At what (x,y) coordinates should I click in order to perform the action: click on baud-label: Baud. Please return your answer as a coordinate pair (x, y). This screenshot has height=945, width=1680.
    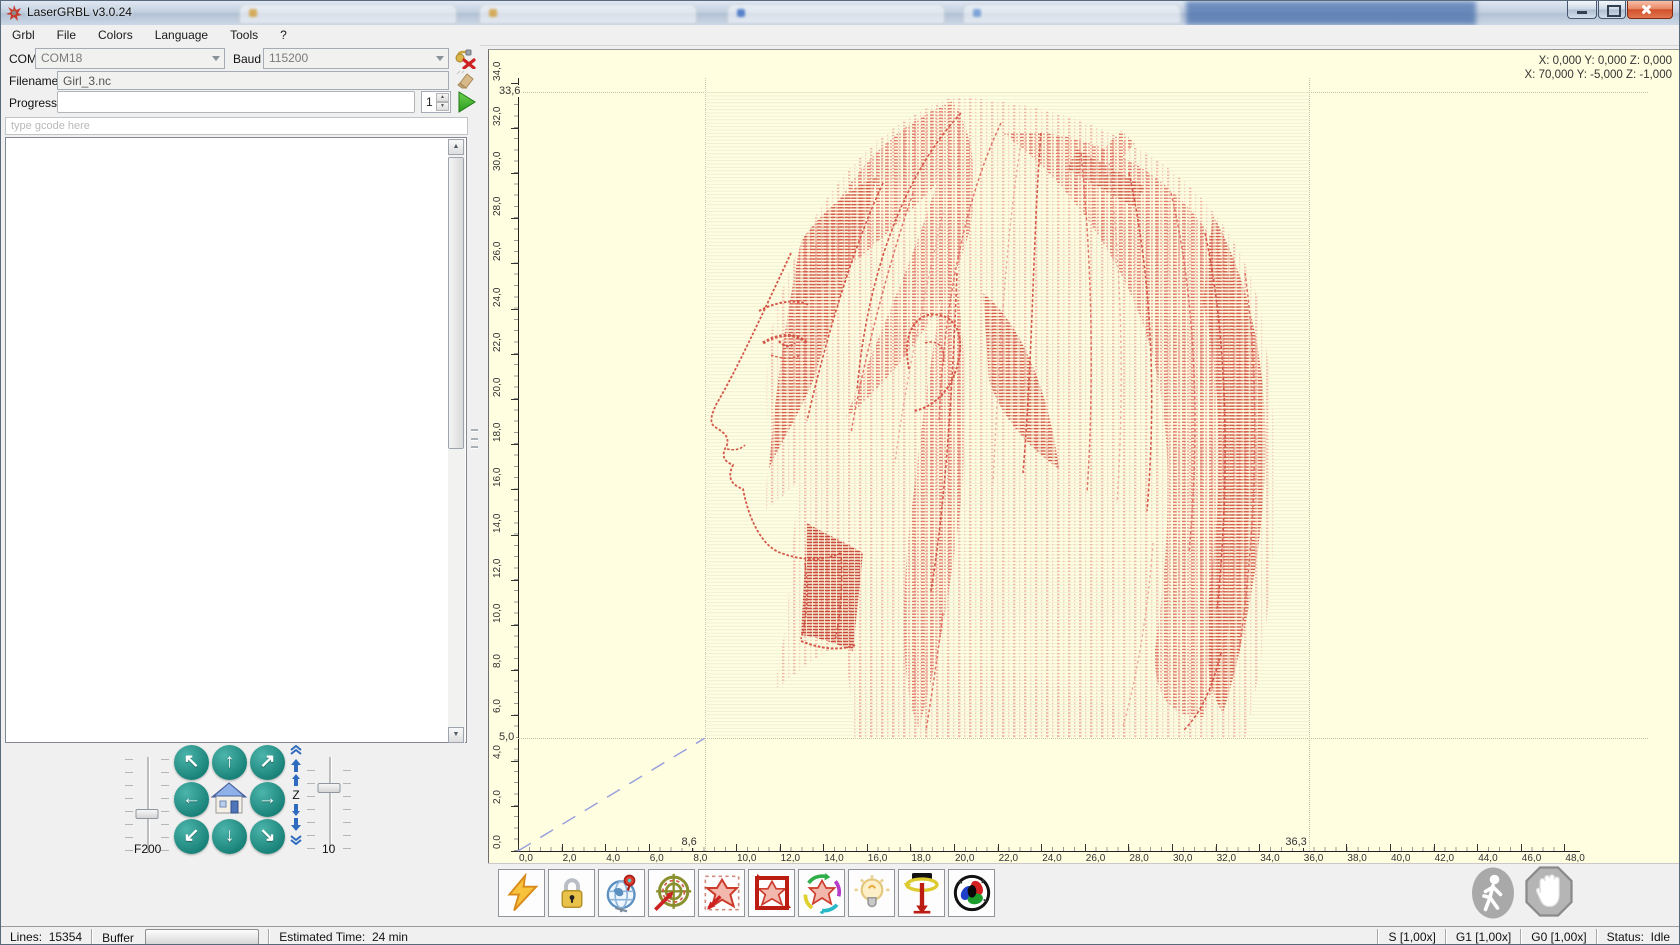
    Looking at the image, I should click on (247, 59).